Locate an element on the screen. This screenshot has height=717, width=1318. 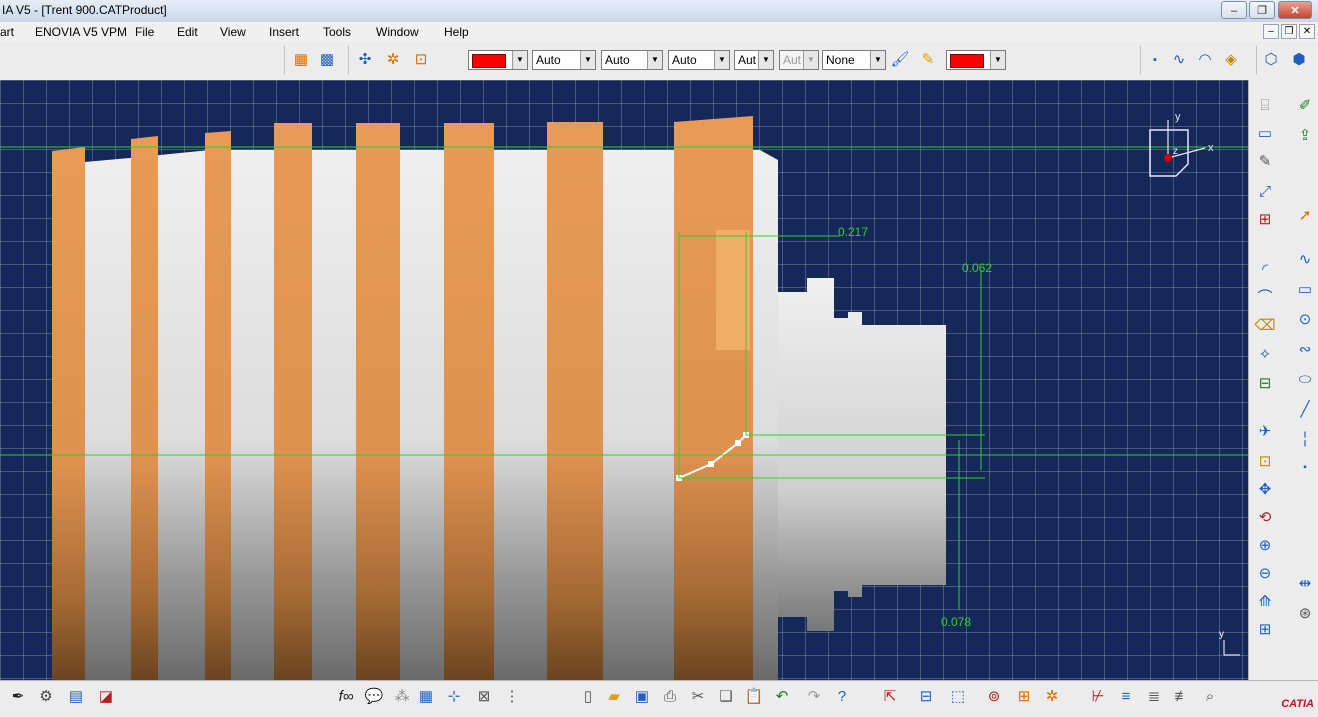
open-folder-icon: ▰ is located at coordinates (614, 697).